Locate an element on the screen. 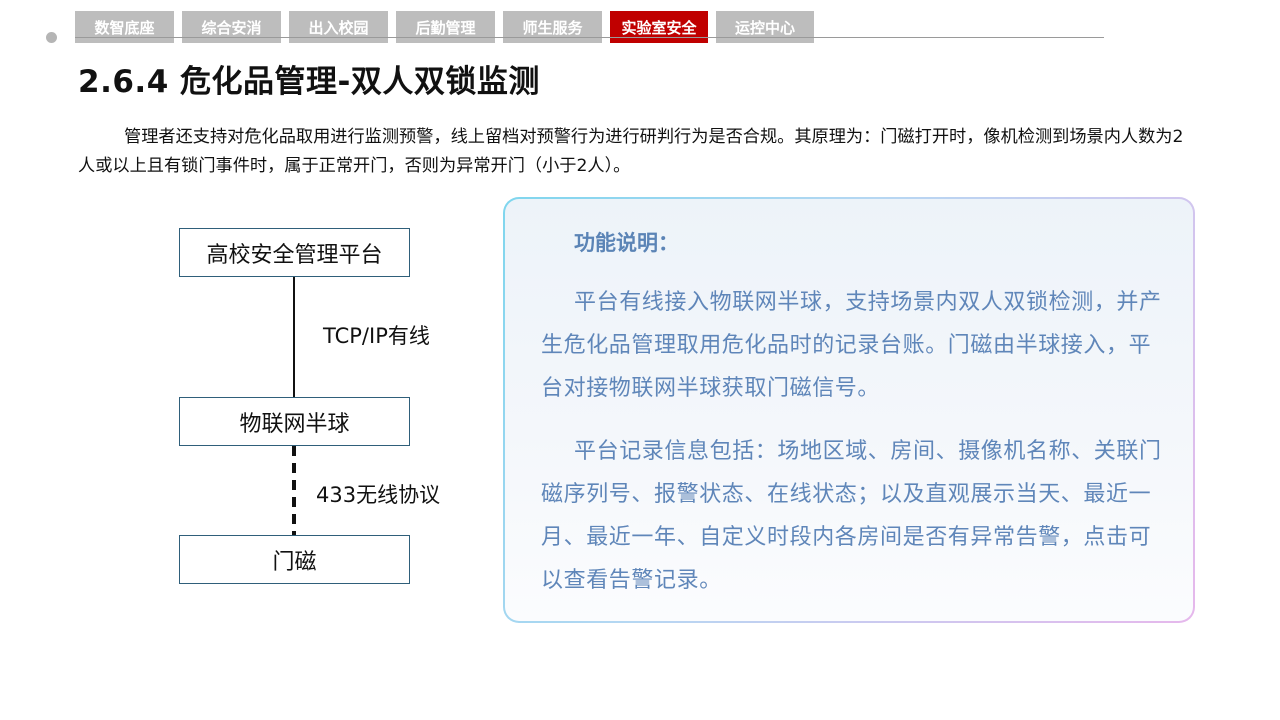  node-iot-dome: 物联网半球 is located at coordinates (294, 421).